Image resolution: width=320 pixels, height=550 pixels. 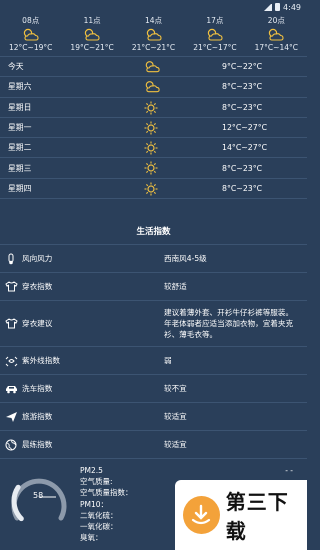 What do you see at coordinates (276, 47) in the screenshot?
I see `hour-range: 17°C~14°C` at bounding box center [276, 47].